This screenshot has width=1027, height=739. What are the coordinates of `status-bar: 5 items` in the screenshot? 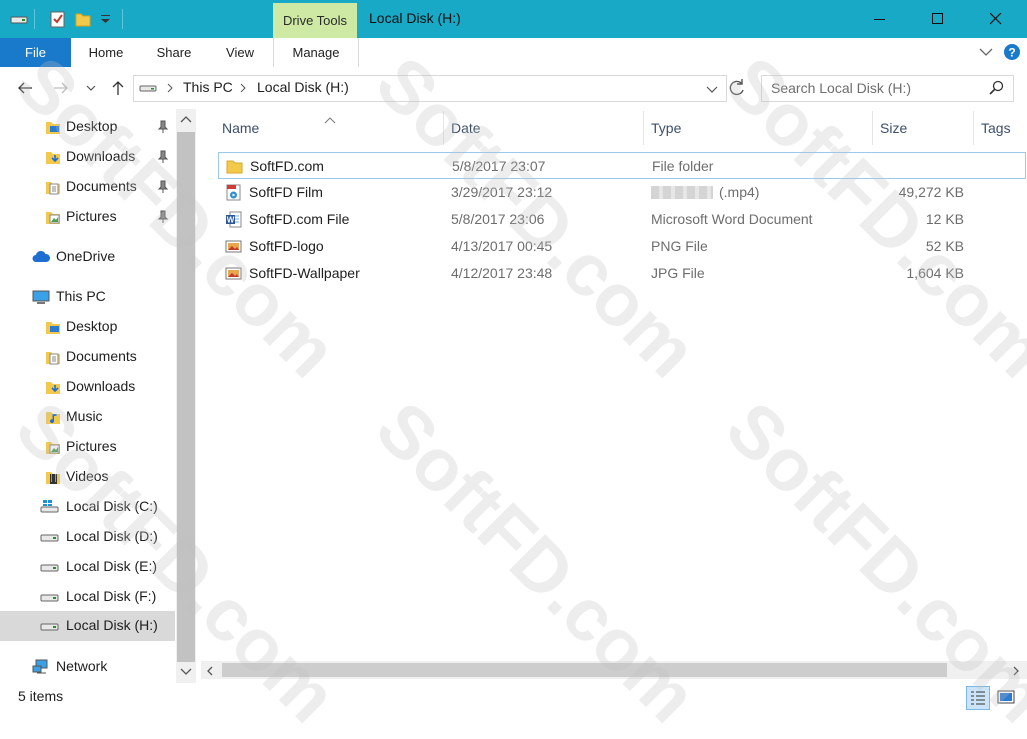 It's located at (513, 697).